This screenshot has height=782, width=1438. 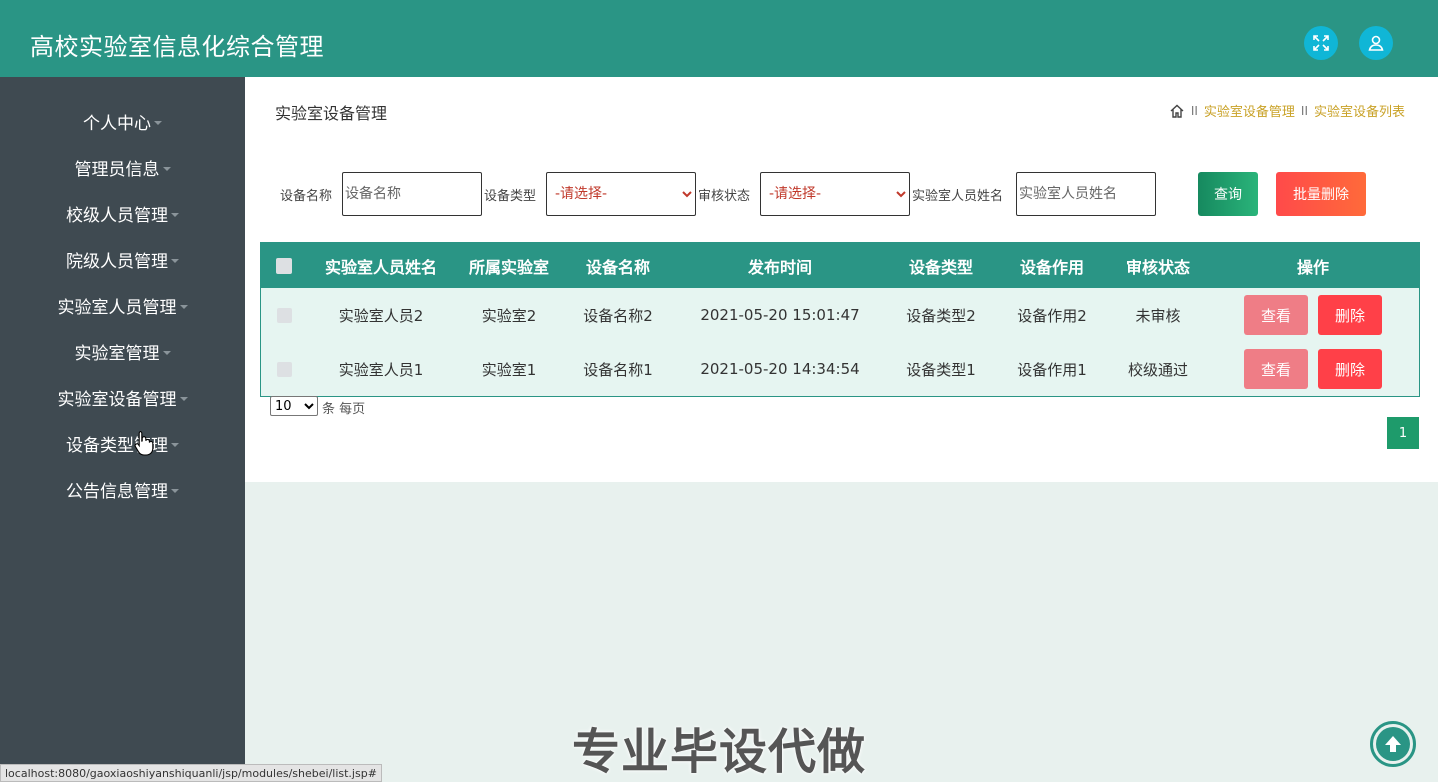 What do you see at coordinates (122, 397) in the screenshot?
I see `sidebar-item-lab-equipment: 实验室设备管理` at bounding box center [122, 397].